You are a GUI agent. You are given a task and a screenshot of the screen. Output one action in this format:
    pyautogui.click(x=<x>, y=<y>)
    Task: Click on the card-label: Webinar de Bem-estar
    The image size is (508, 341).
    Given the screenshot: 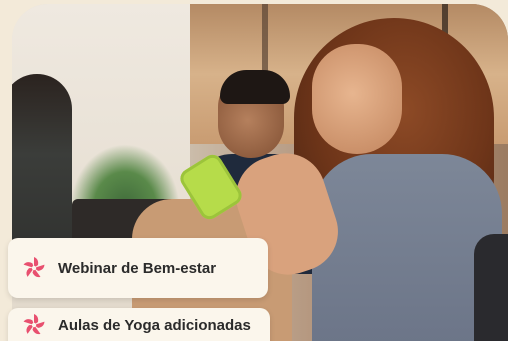 What is the action you would take?
    pyautogui.click(x=137, y=268)
    